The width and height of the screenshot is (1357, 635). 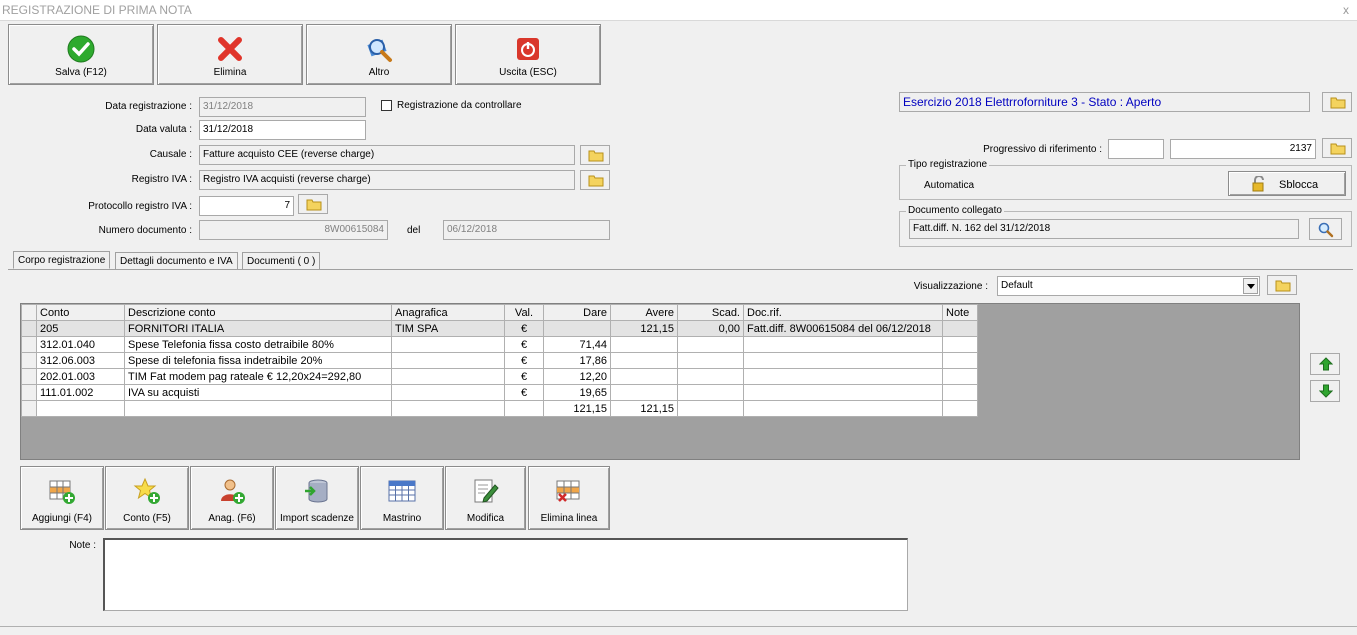 I want to click on col-header-descrizione: Descrizione conto, so click(x=258, y=312).